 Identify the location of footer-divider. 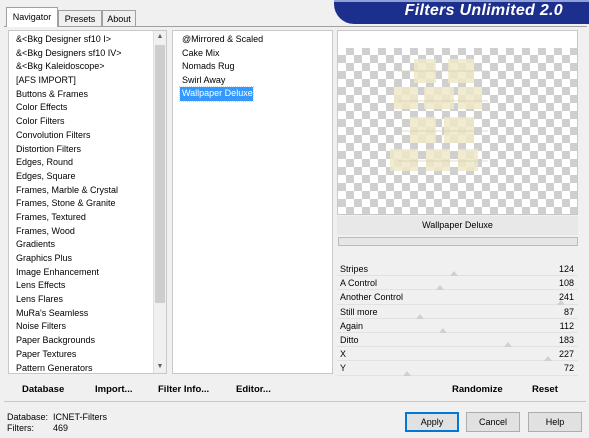
(295, 401).